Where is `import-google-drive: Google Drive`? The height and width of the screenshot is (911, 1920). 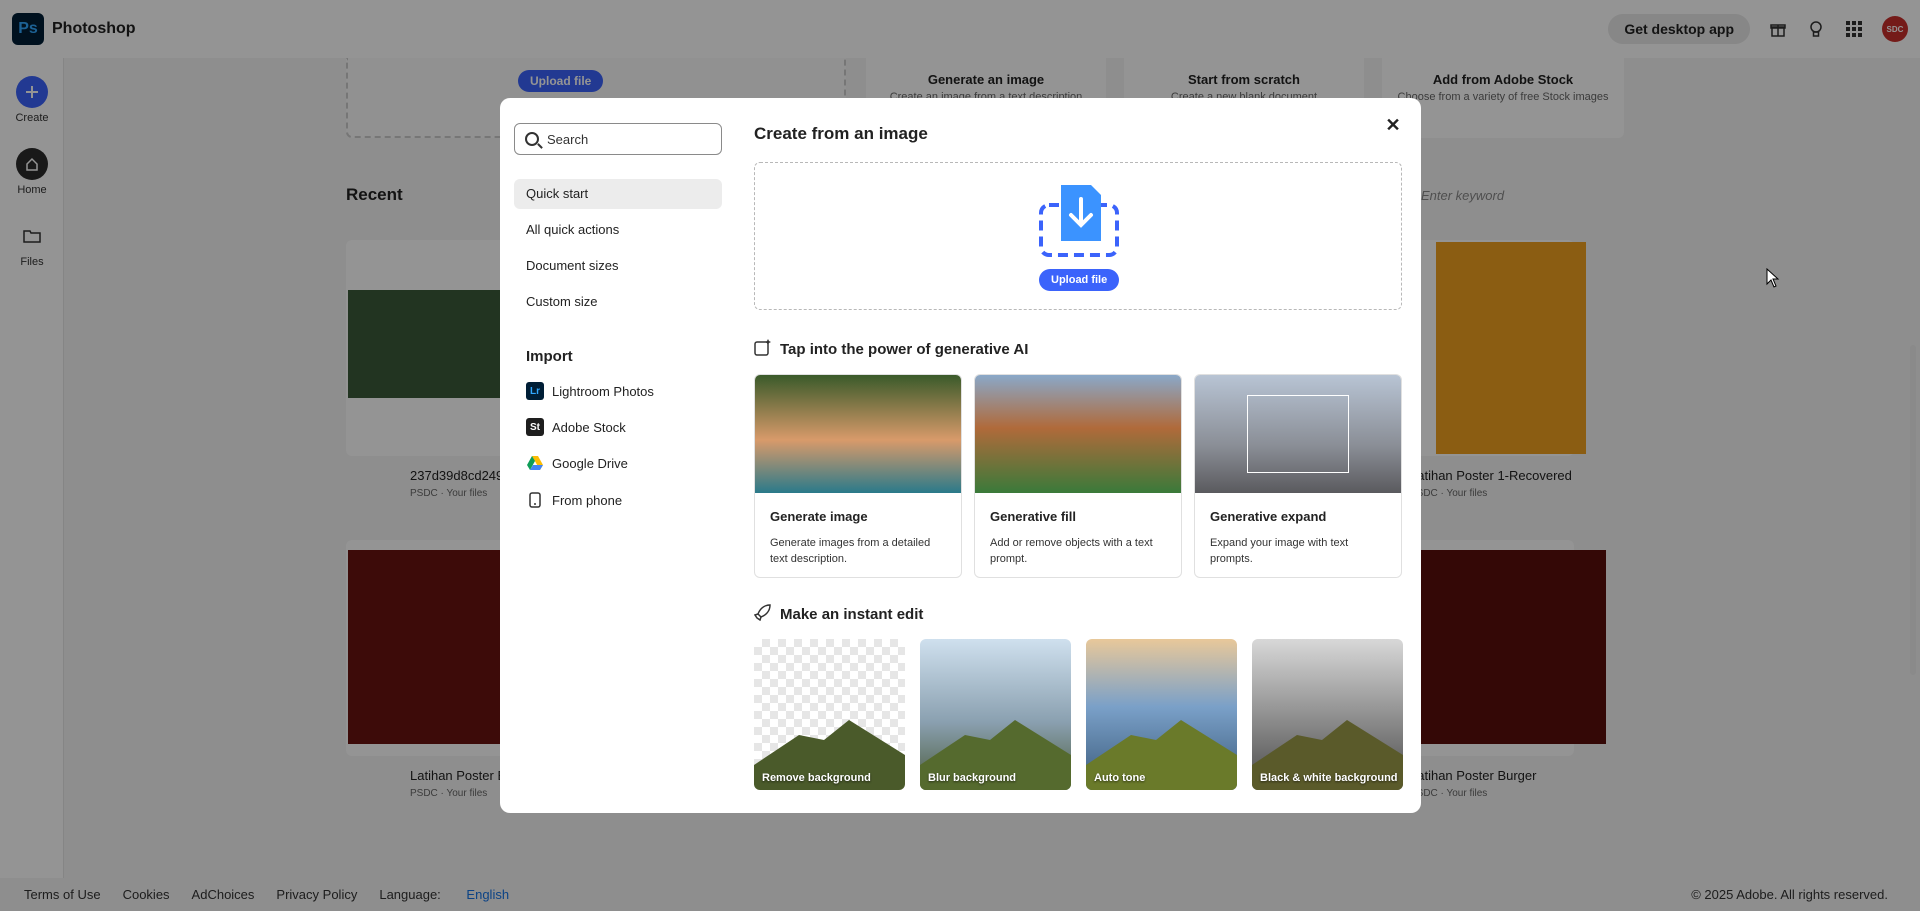 import-google-drive: Google Drive is located at coordinates (577, 463).